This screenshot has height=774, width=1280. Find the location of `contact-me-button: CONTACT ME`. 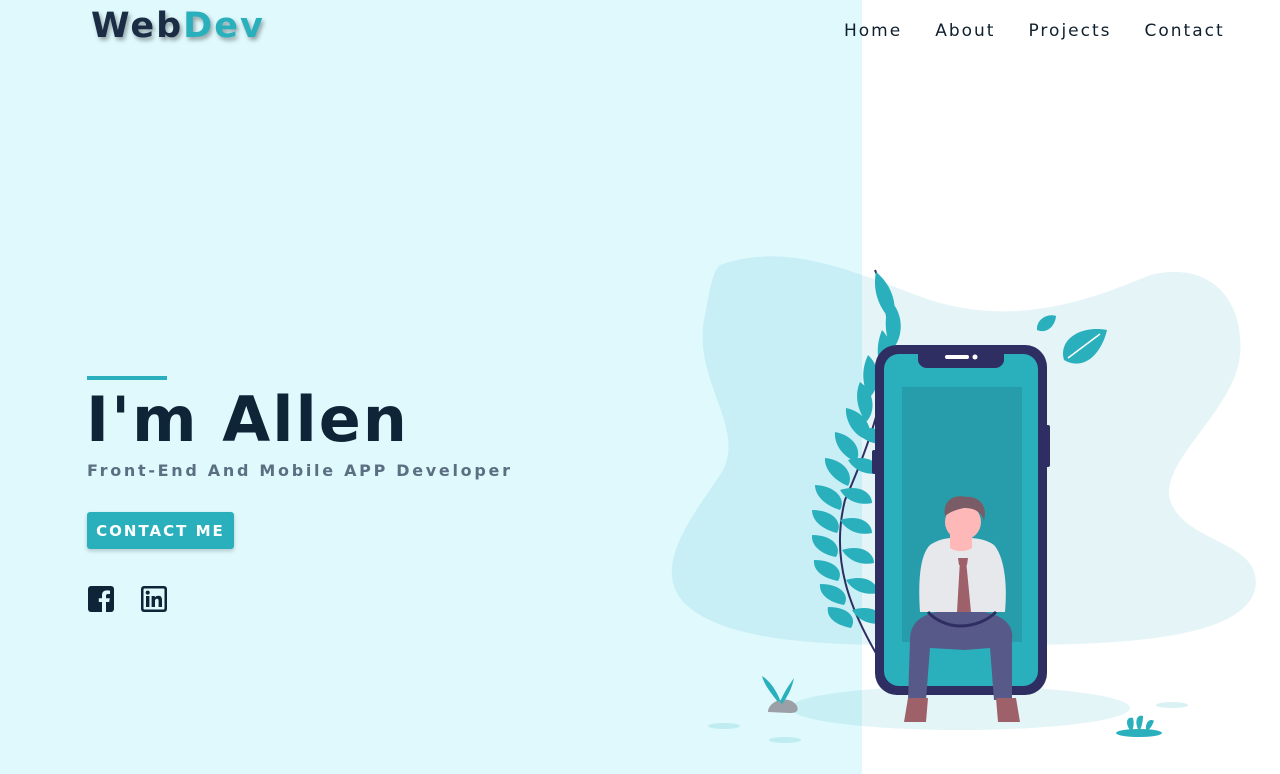

contact-me-button: CONTACT ME is located at coordinates (160, 530).